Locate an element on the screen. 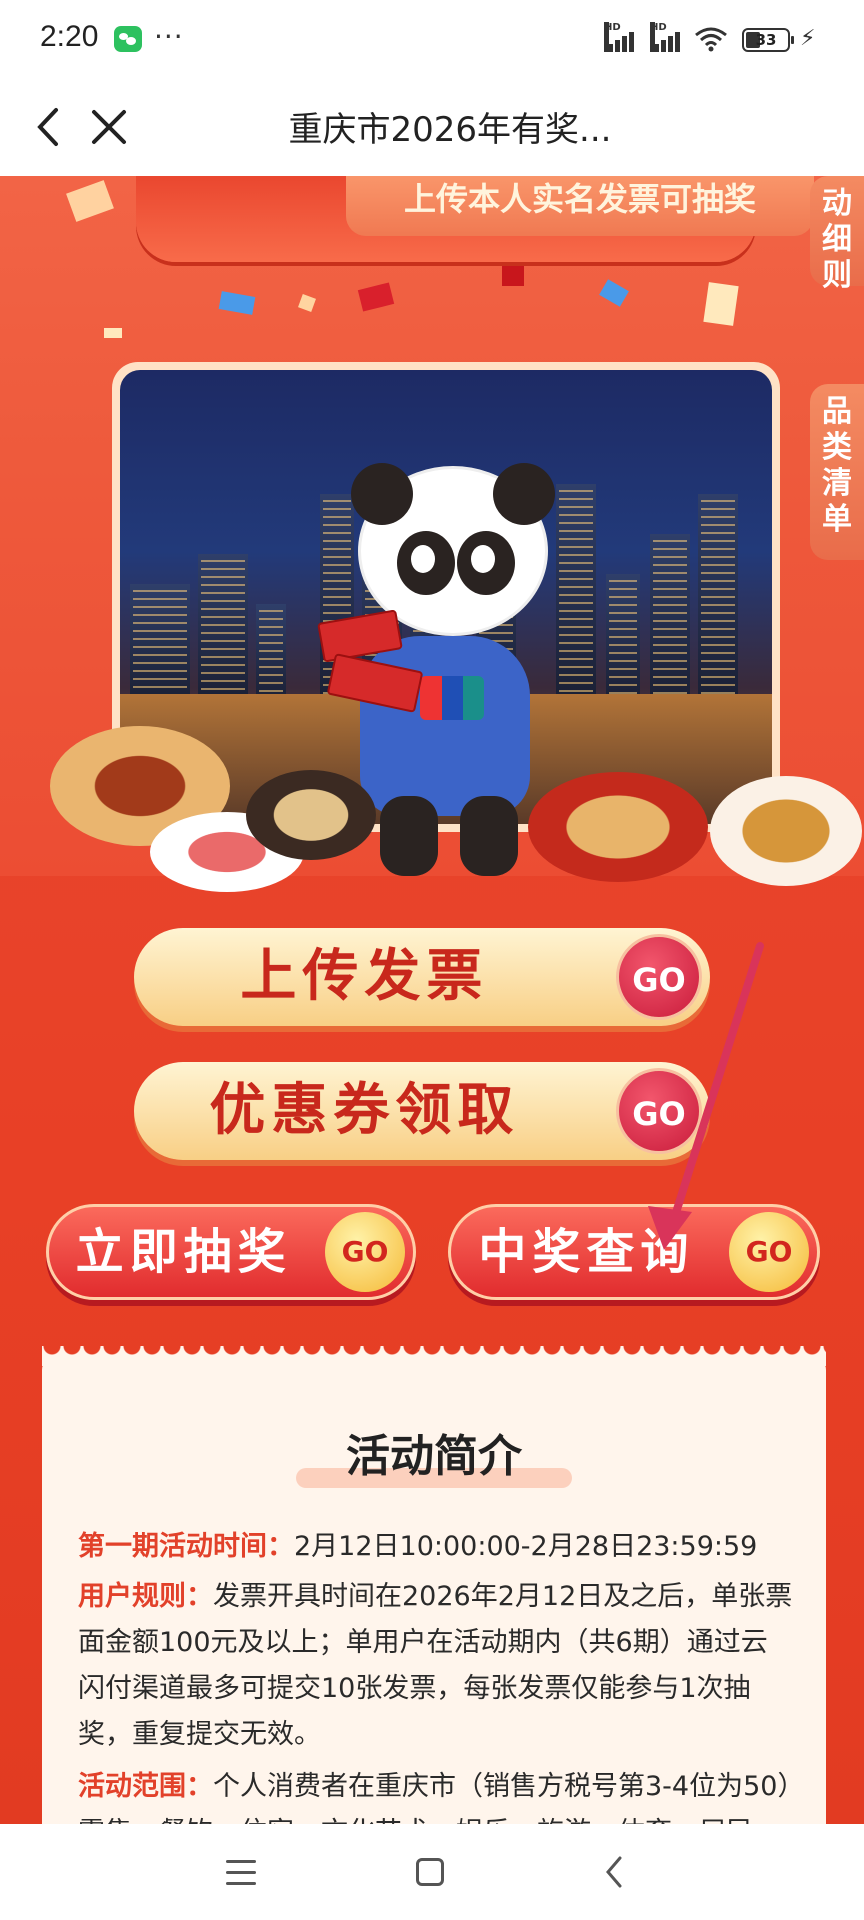 The width and height of the screenshot is (864, 1920). back-icon is located at coordinates (50, 127).